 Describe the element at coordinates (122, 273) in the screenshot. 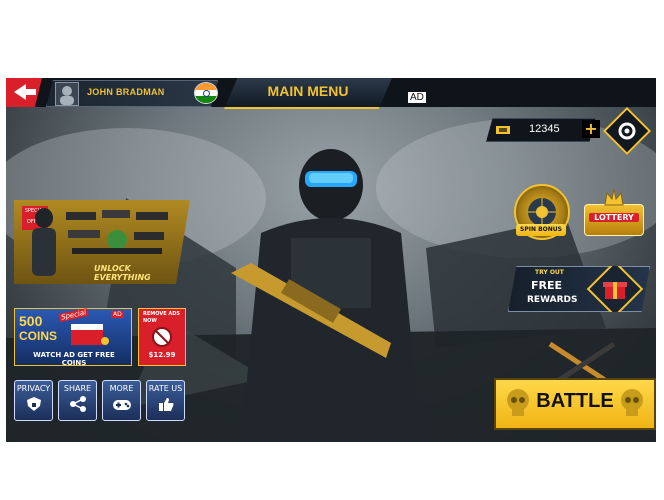

I see `unlock-everything-label: UNLOCK EVERYTHING` at that location.